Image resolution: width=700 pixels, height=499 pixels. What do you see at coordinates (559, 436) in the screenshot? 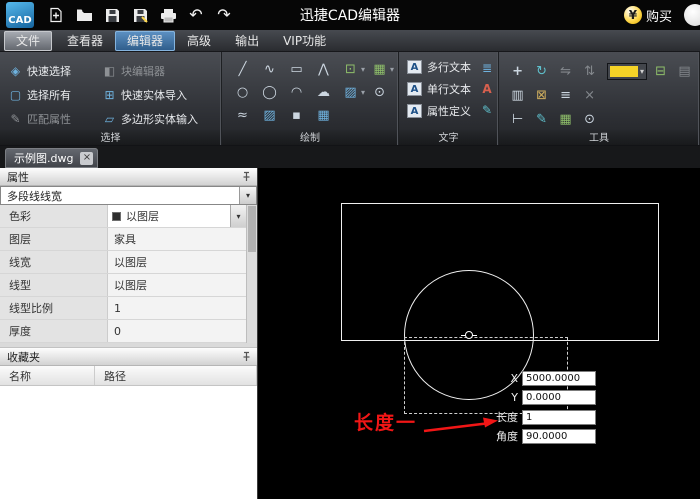
I see `angle-input` at bounding box center [559, 436].